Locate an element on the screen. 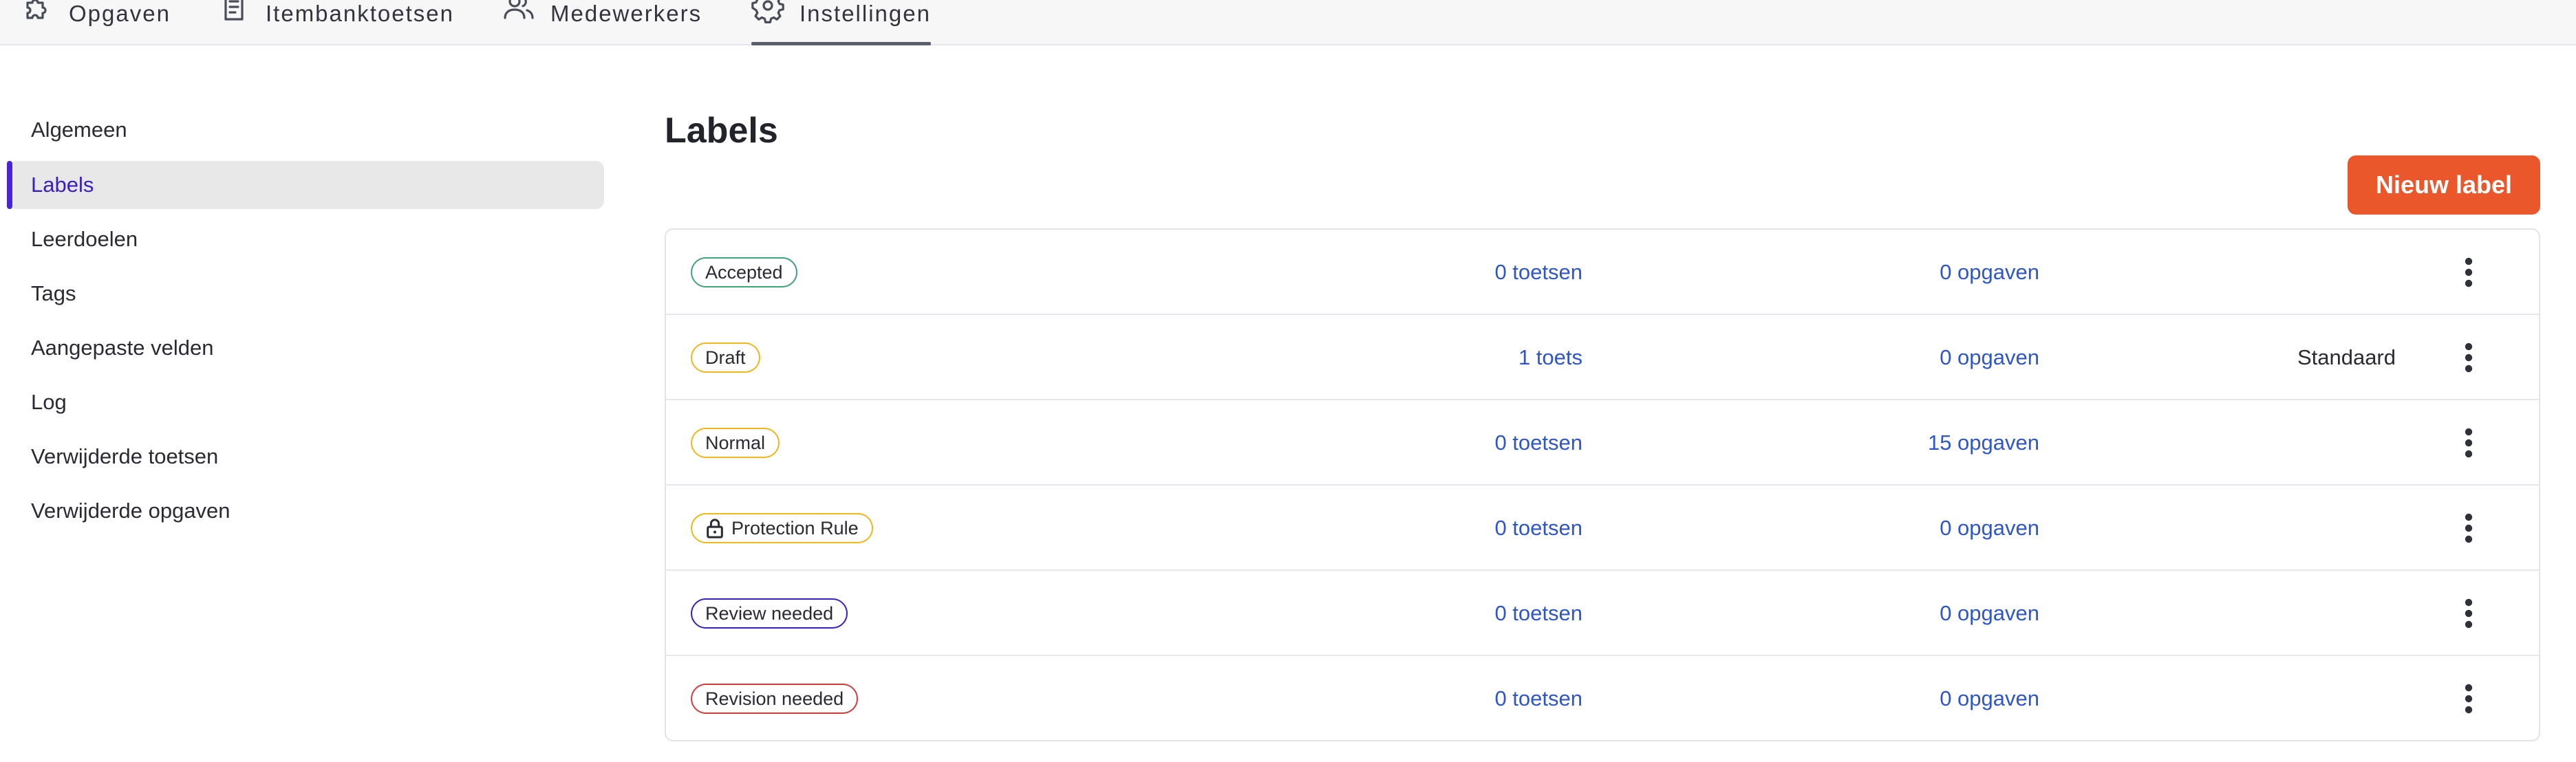 Image resolution: width=2576 pixels, height=762 pixels. sidebar-item-verwijderde-opgaven: Verwijderde opgaven is located at coordinates (306, 511).